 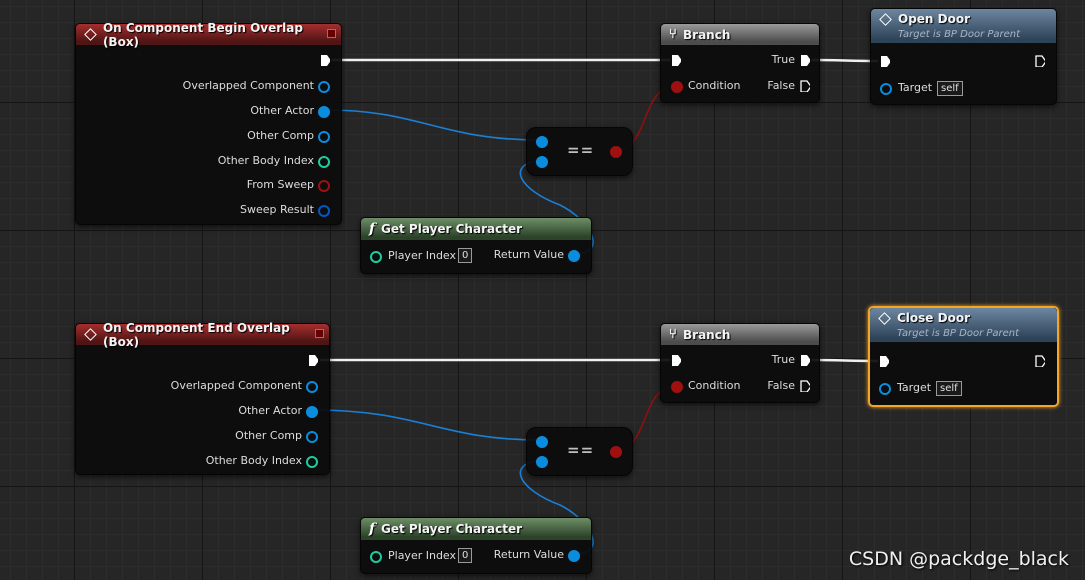 What do you see at coordinates (196, 334) in the screenshot?
I see `node-title: On Component End Overlap (Box)` at bounding box center [196, 334].